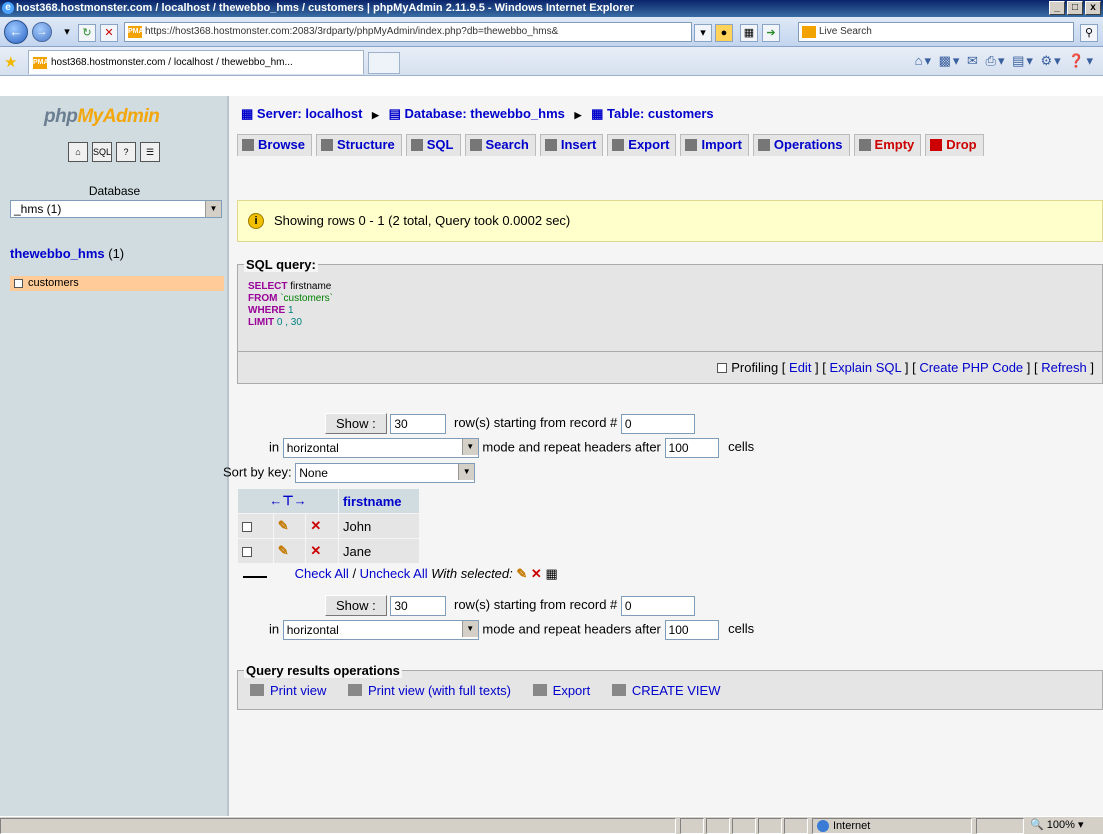 The image size is (1103, 834). What do you see at coordinates (268, 286) in the screenshot?
I see `sql-keyword: SELECT` at bounding box center [268, 286].